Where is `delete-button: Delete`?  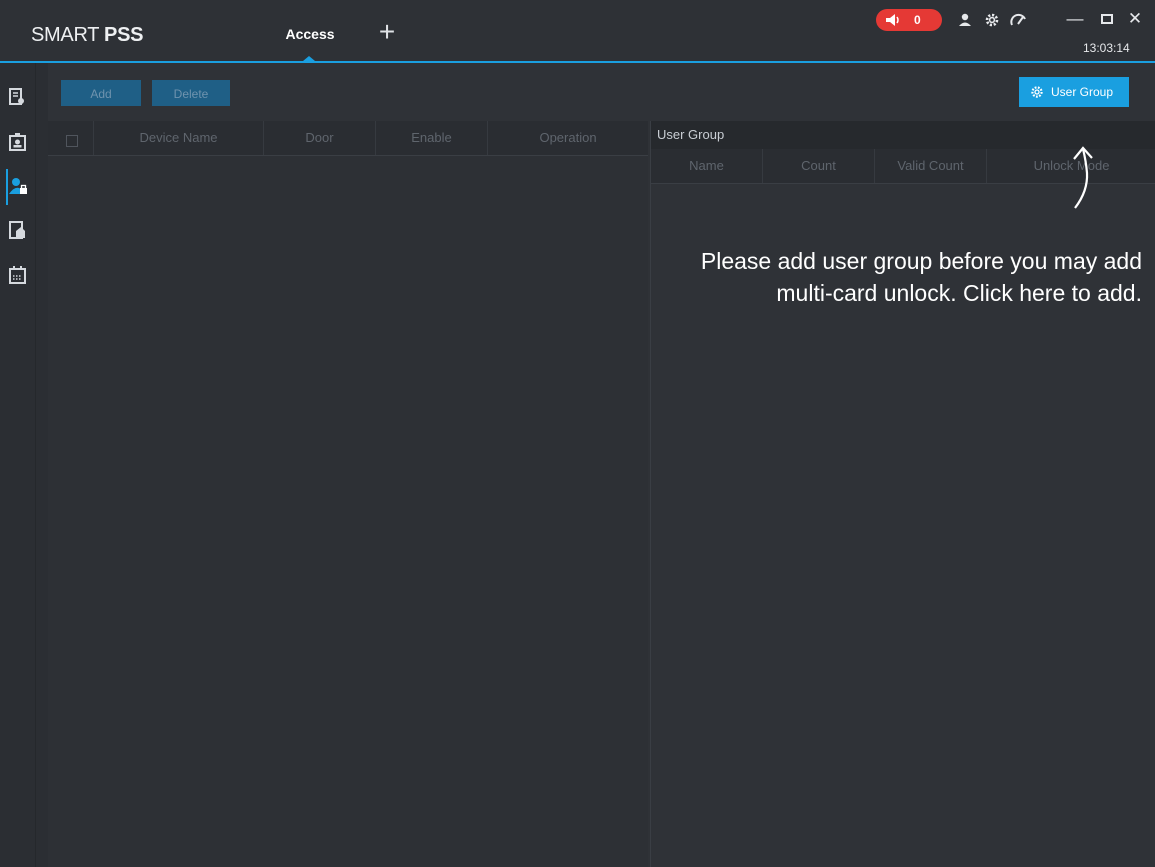 delete-button: Delete is located at coordinates (191, 93).